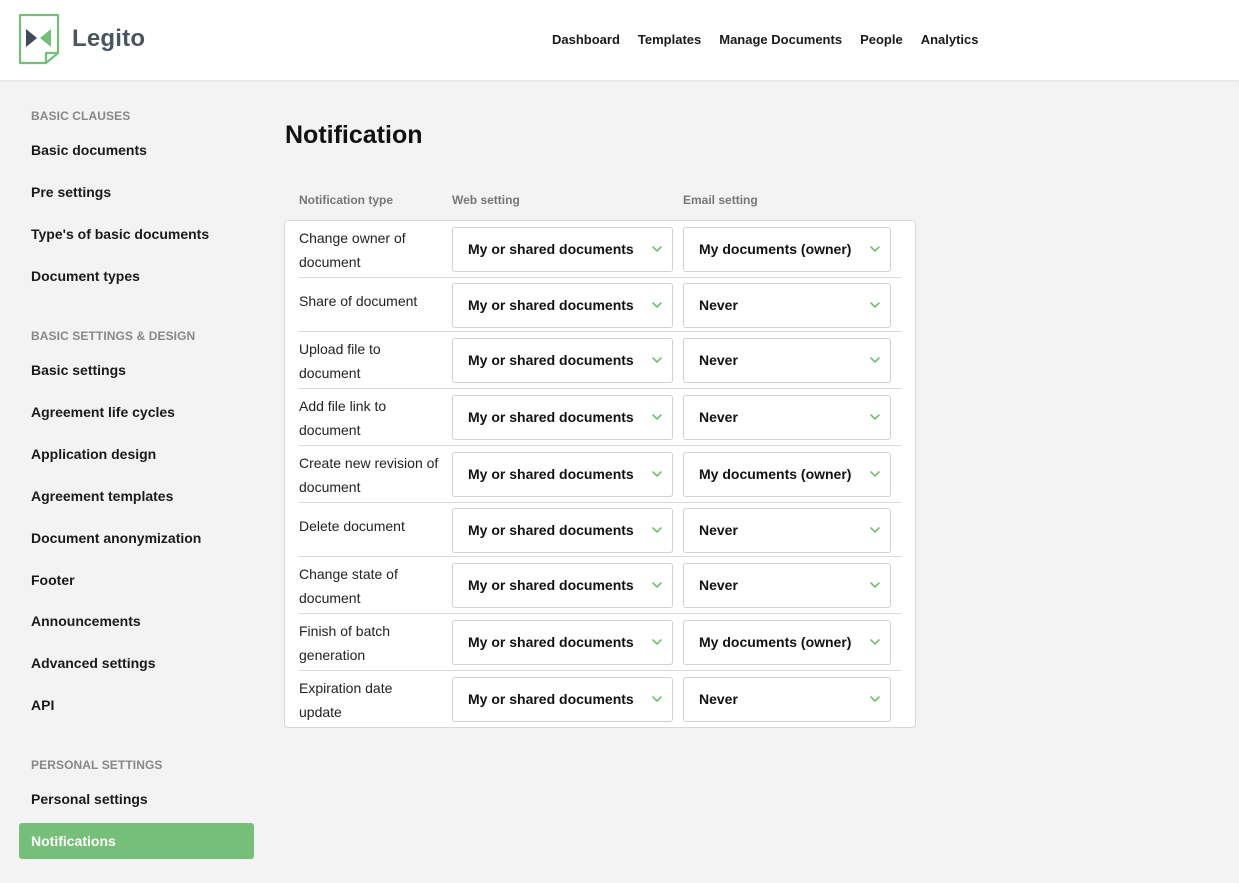 This screenshot has height=883, width=1239. What do you see at coordinates (343, 417) in the screenshot?
I see `notification-type-label: Add file link to document` at bounding box center [343, 417].